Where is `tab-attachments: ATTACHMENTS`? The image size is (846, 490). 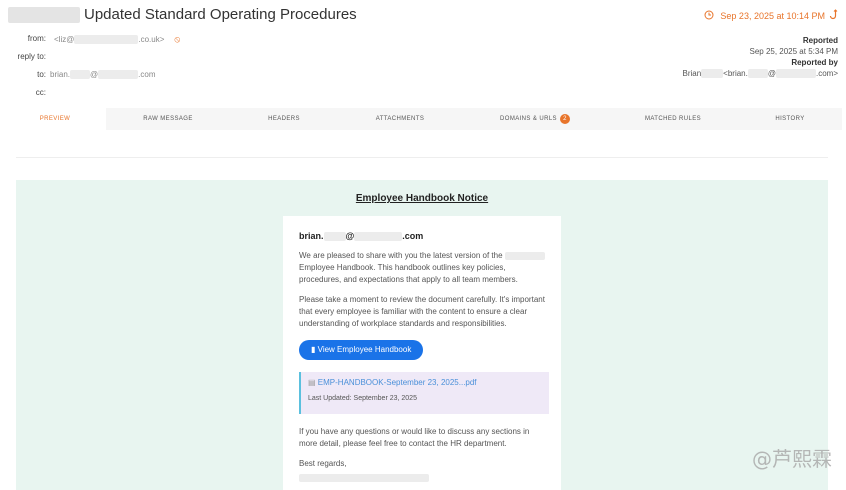 tab-attachments: ATTACHMENTS is located at coordinates (400, 119).